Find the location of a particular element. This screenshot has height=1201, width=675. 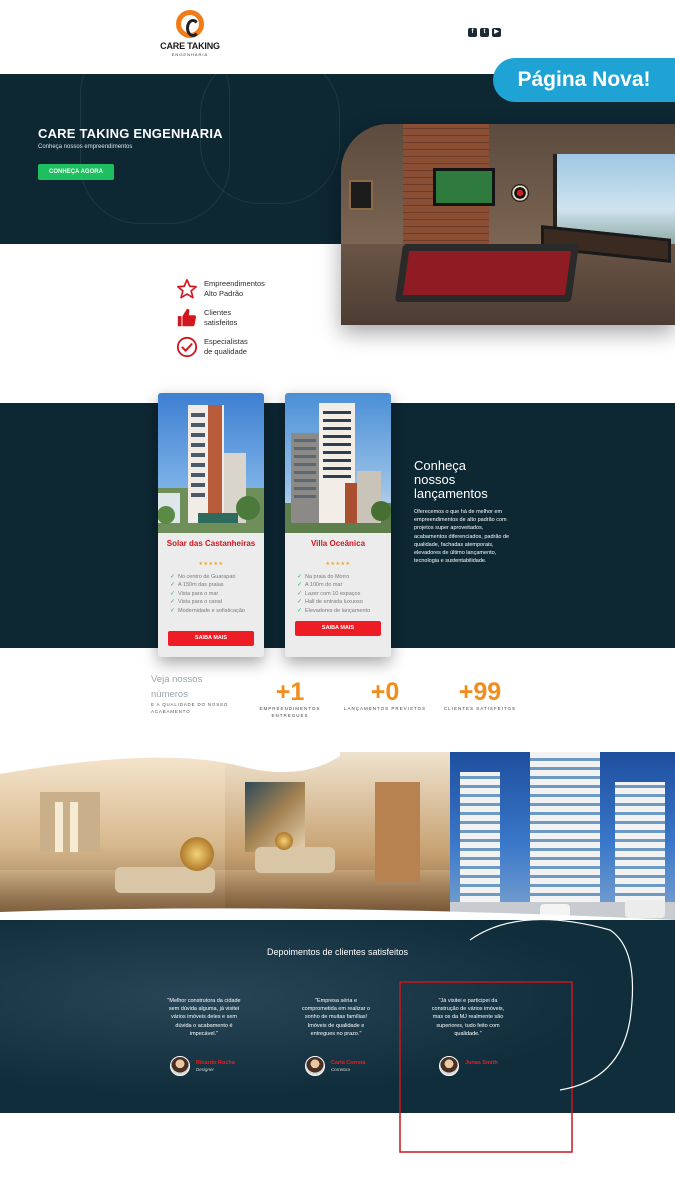

testimonials-title: Depoimentos de clientes satisfeitos is located at coordinates (337, 952).